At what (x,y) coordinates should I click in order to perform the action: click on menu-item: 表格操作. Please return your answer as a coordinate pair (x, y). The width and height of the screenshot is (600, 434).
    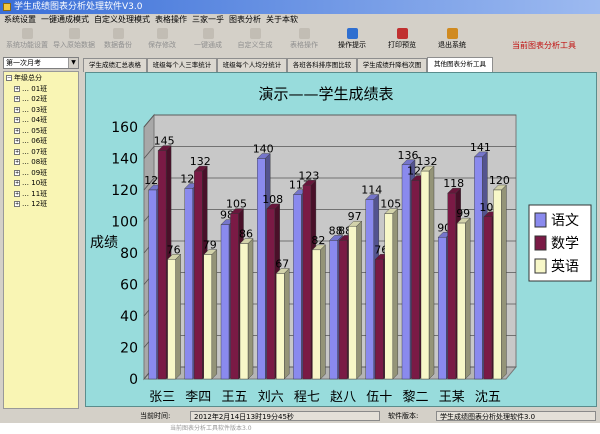
    Looking at the image, I should click on (171, 19).